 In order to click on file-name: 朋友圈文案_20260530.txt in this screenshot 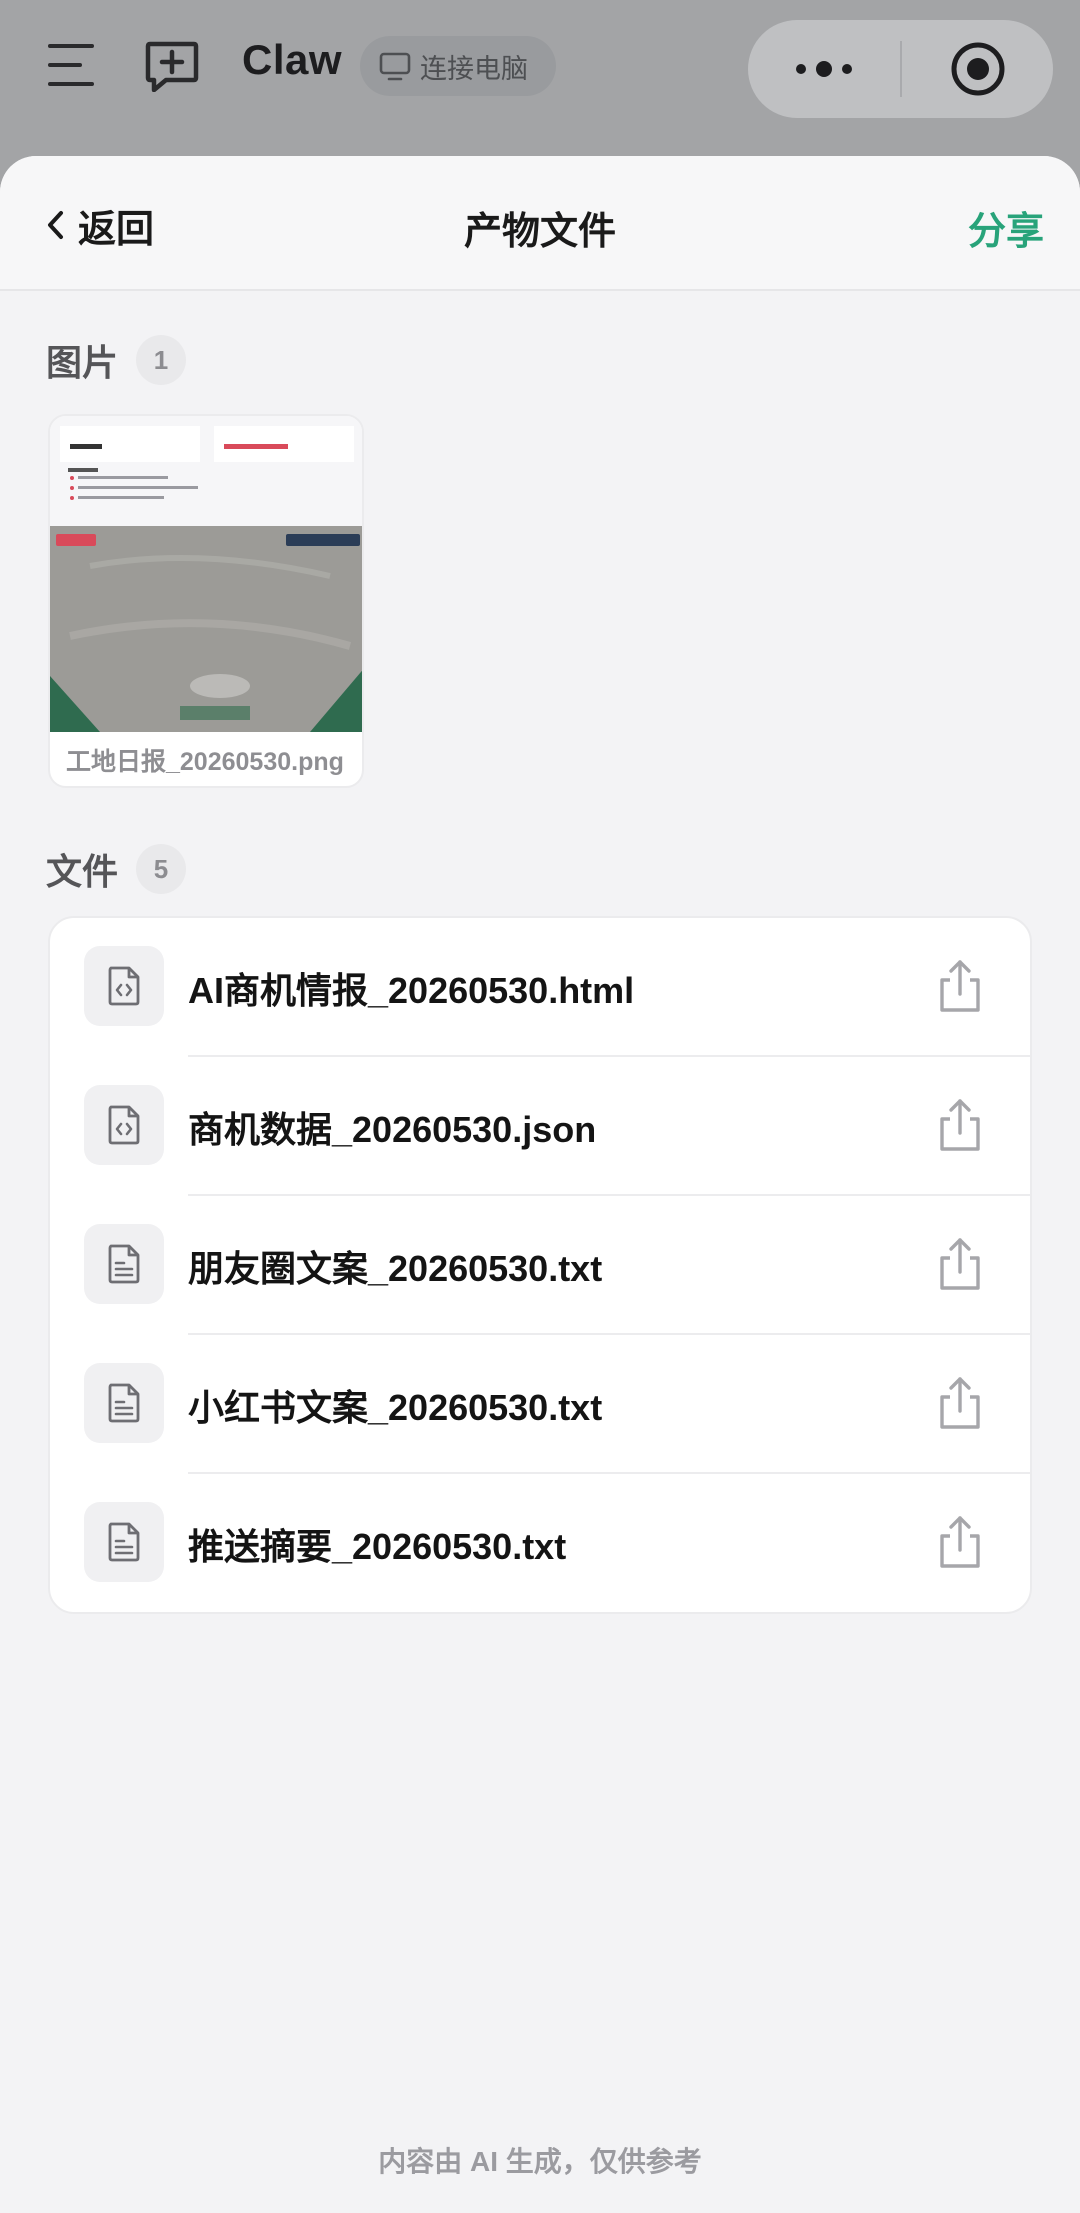, I will do `click(395, 1268)`.